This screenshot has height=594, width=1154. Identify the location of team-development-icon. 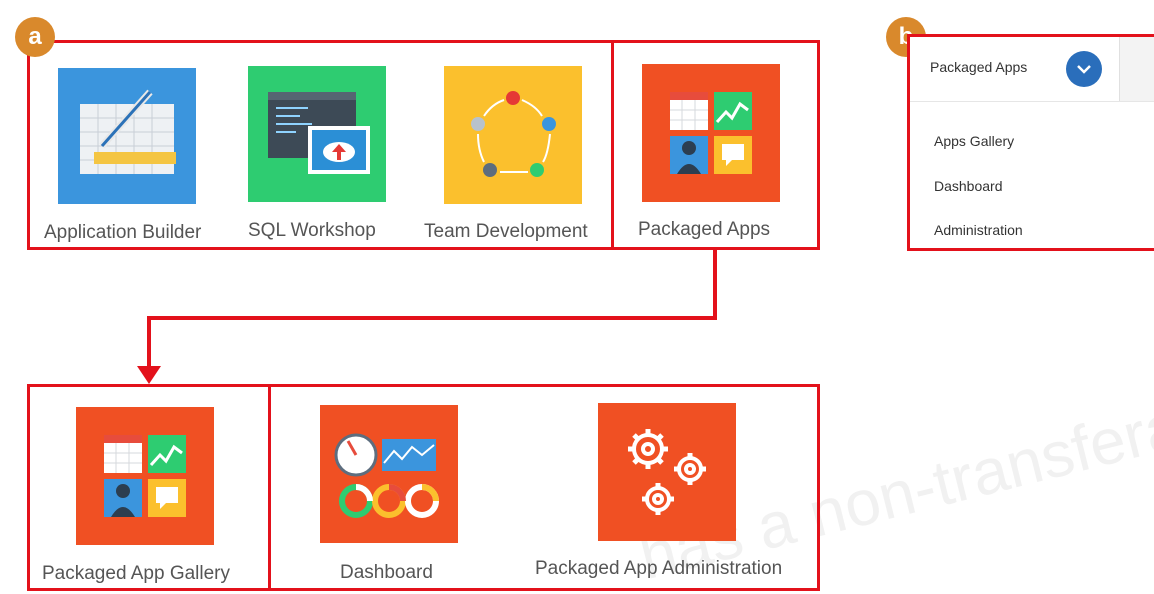
(513, 135).